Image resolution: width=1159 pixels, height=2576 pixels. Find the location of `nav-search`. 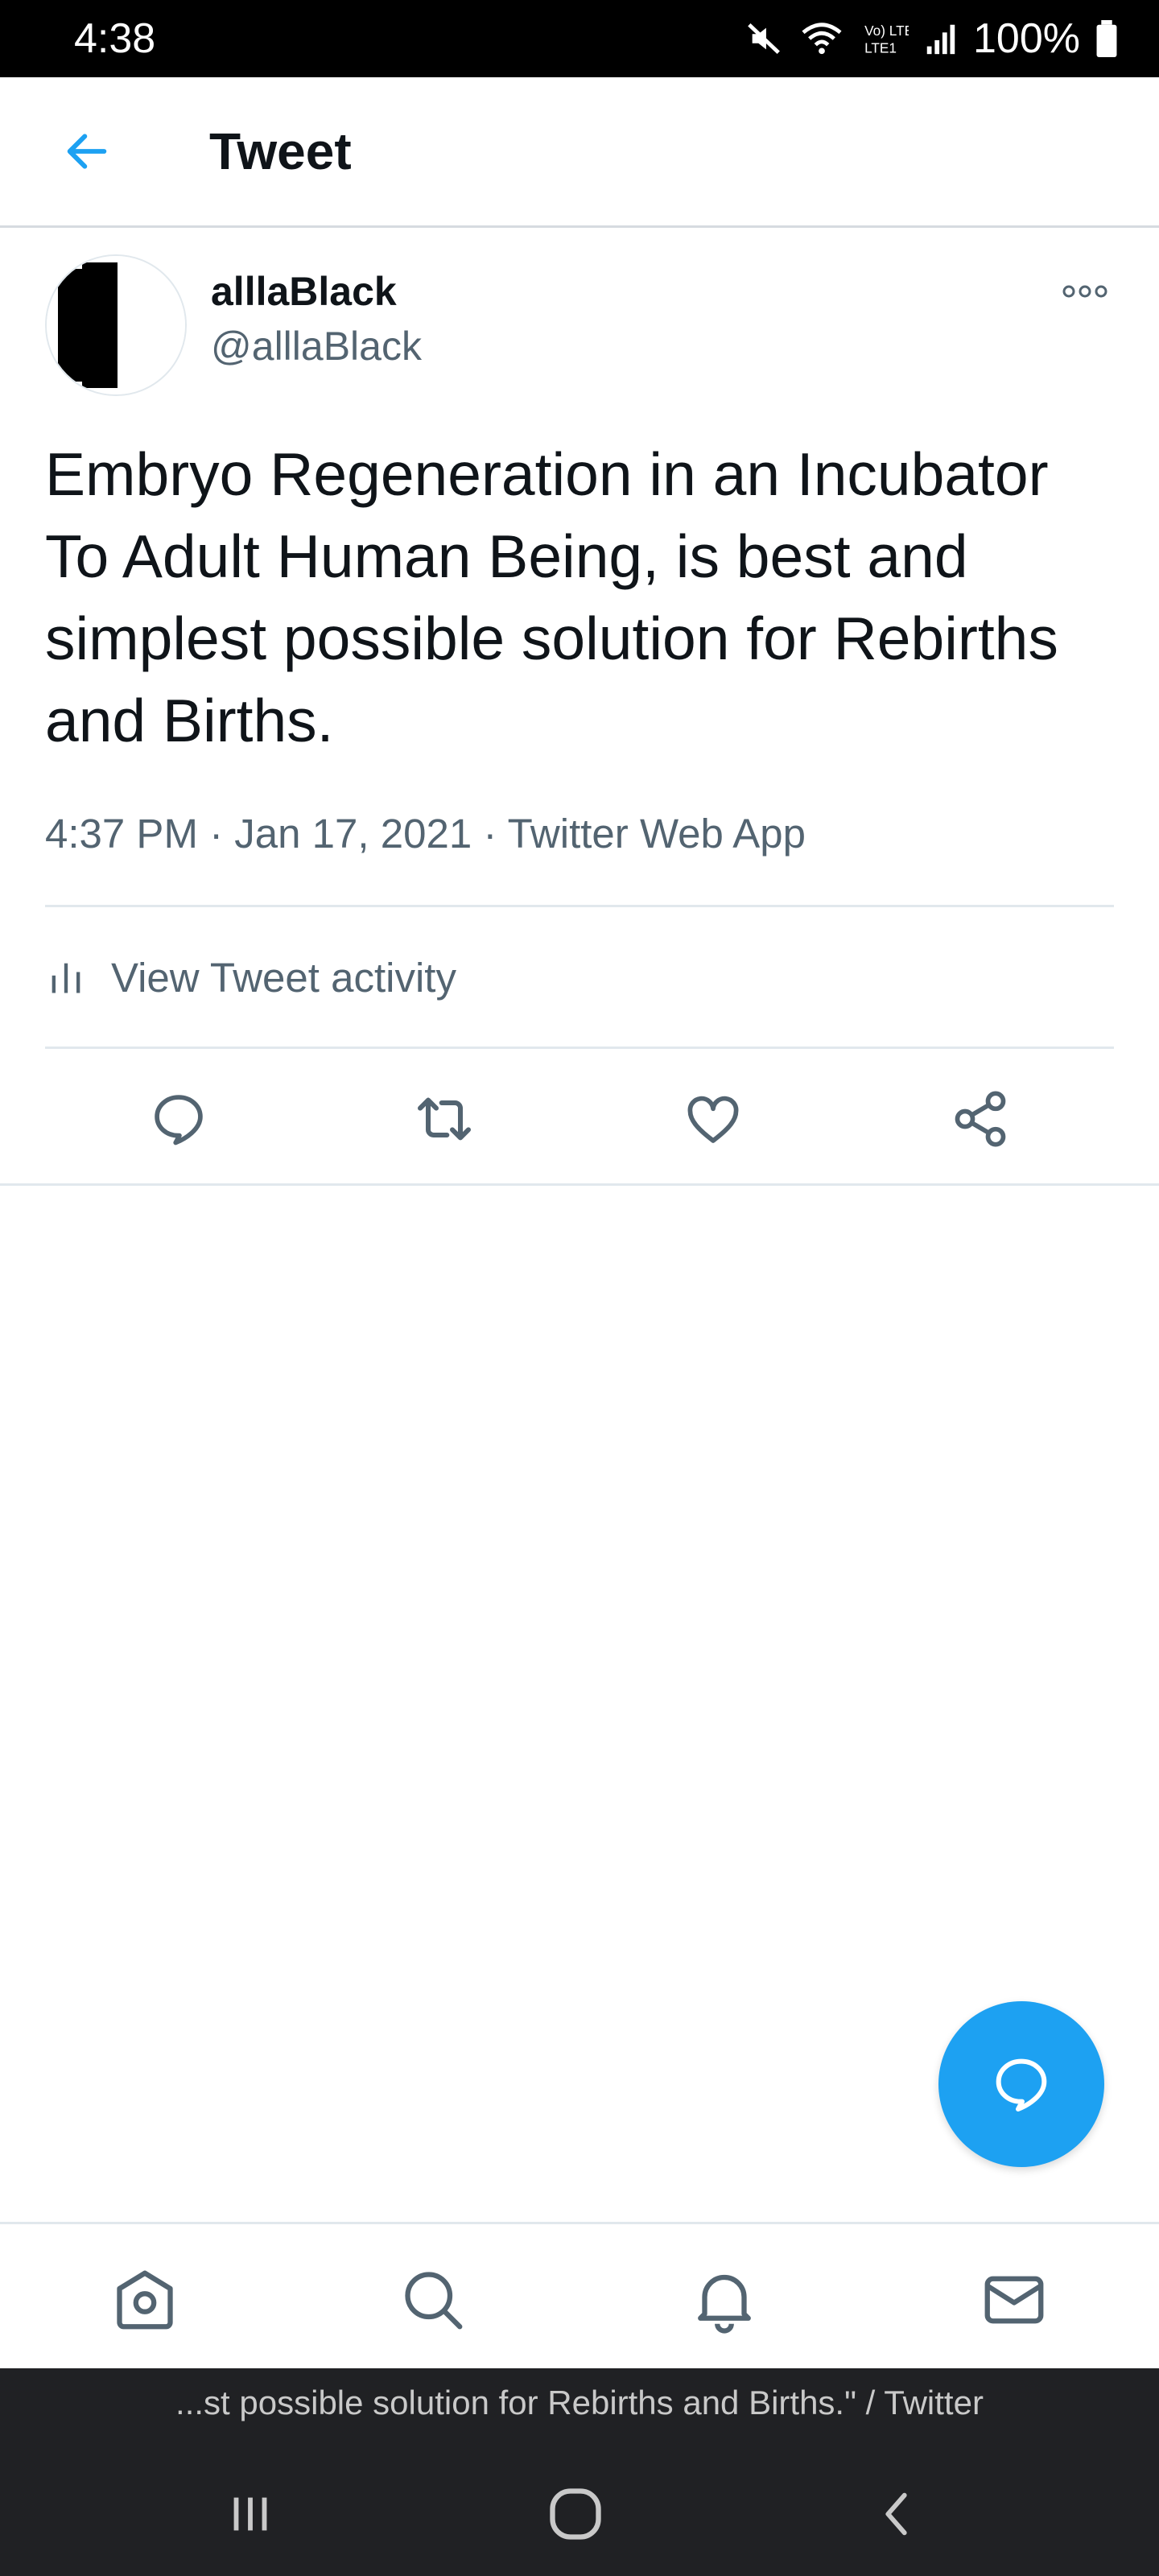

nav-search is located at coordinates (433, 2300).